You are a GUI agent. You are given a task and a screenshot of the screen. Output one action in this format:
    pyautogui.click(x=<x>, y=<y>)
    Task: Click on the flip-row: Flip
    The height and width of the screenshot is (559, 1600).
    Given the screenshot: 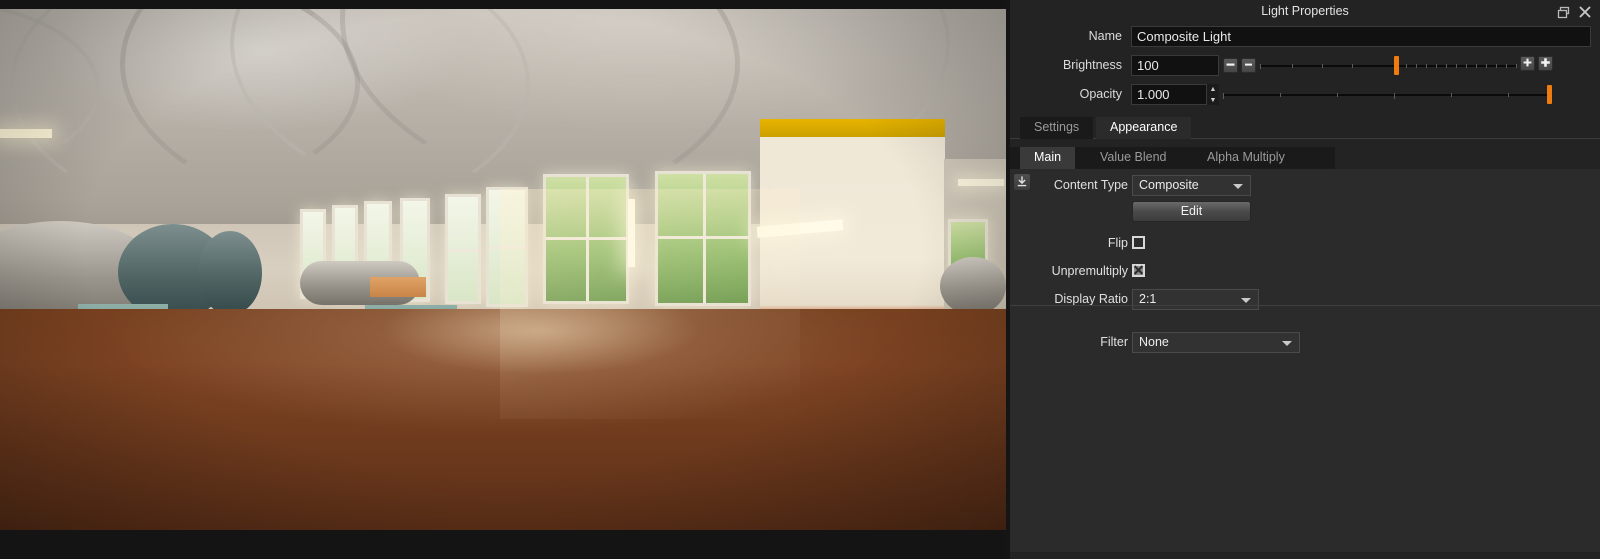 What is the action you would take?
    pyautogui.click(x=1305, y=241)
    